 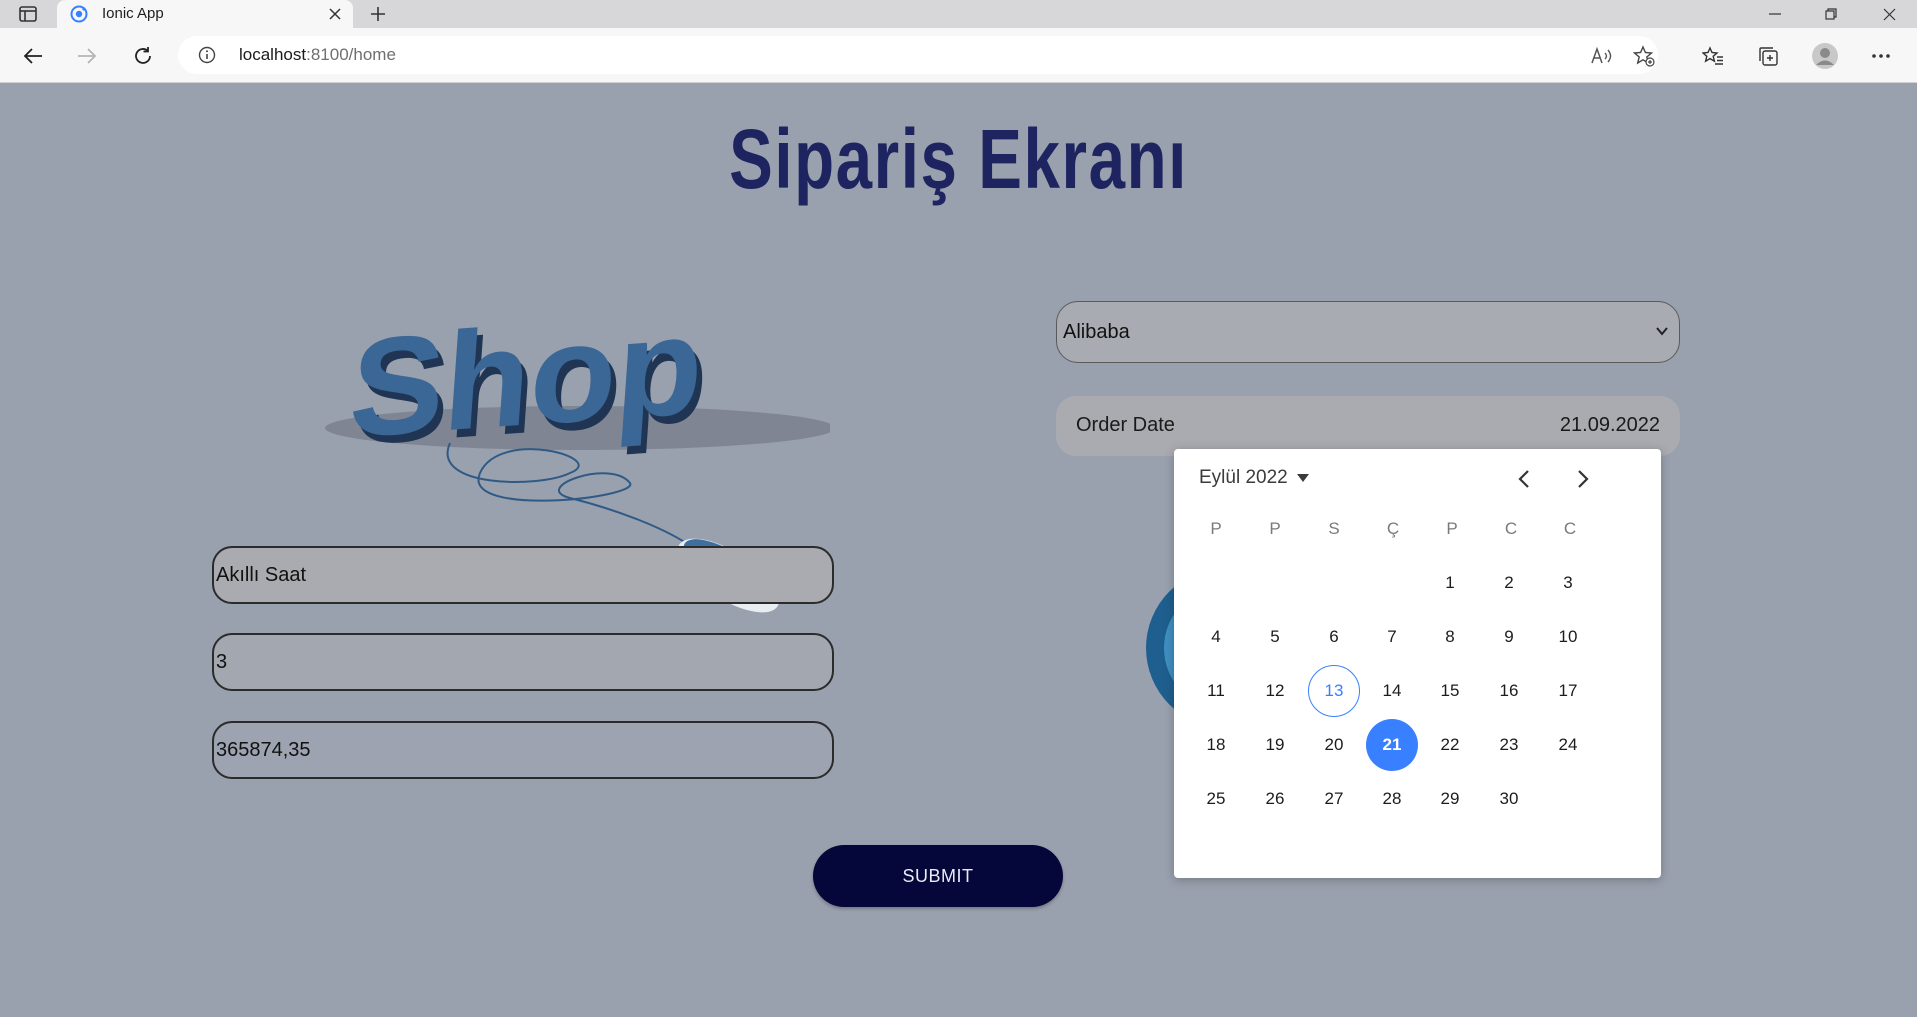 I want to click on product-name-value: Akıllı Saat, so click(x=261, y=574).